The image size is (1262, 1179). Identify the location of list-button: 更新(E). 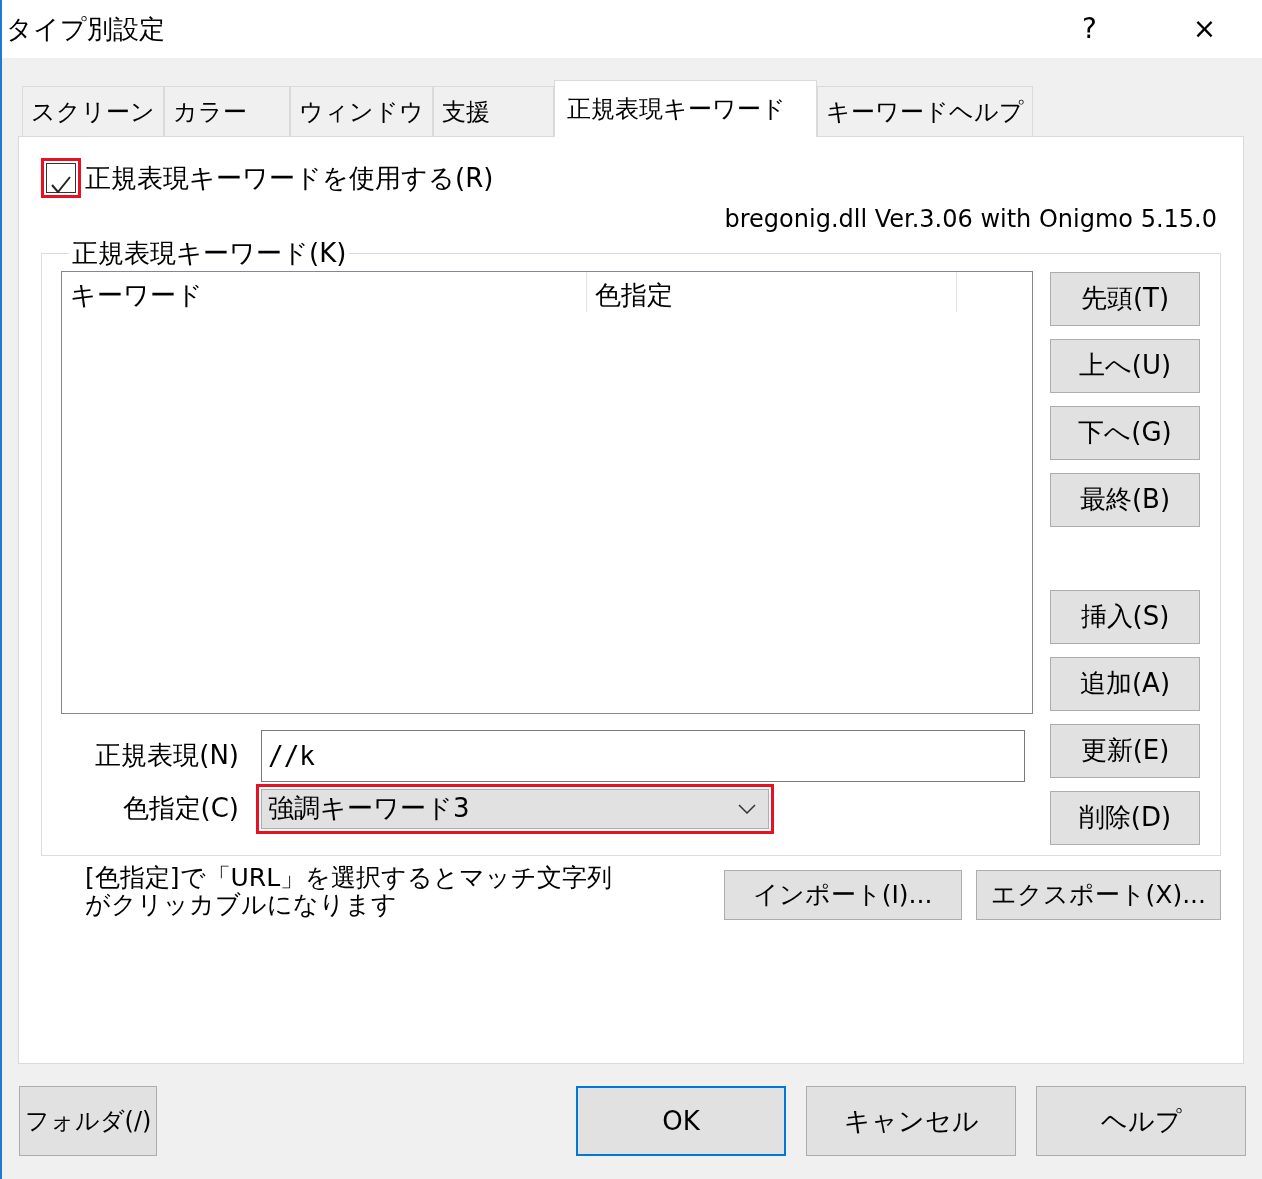
(1125, 750).